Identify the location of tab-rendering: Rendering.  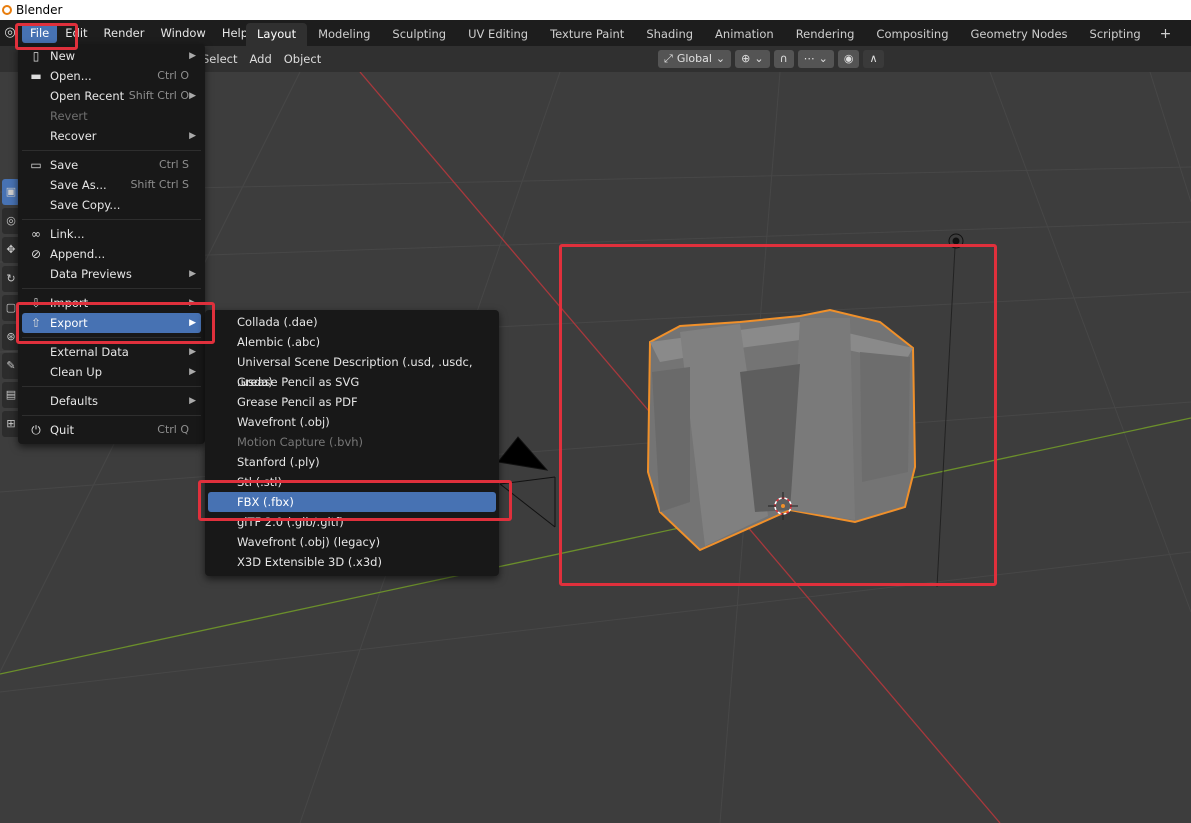
(825, 34).